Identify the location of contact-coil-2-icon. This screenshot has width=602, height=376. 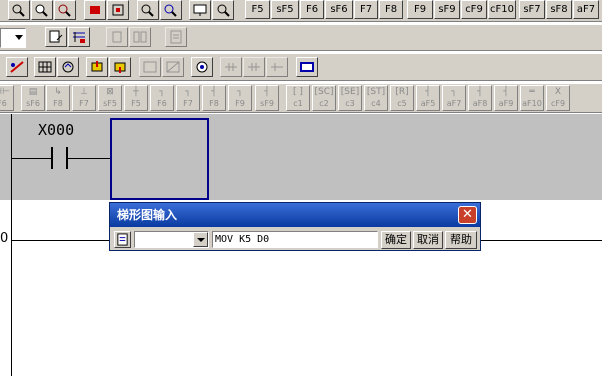
(254, 67).